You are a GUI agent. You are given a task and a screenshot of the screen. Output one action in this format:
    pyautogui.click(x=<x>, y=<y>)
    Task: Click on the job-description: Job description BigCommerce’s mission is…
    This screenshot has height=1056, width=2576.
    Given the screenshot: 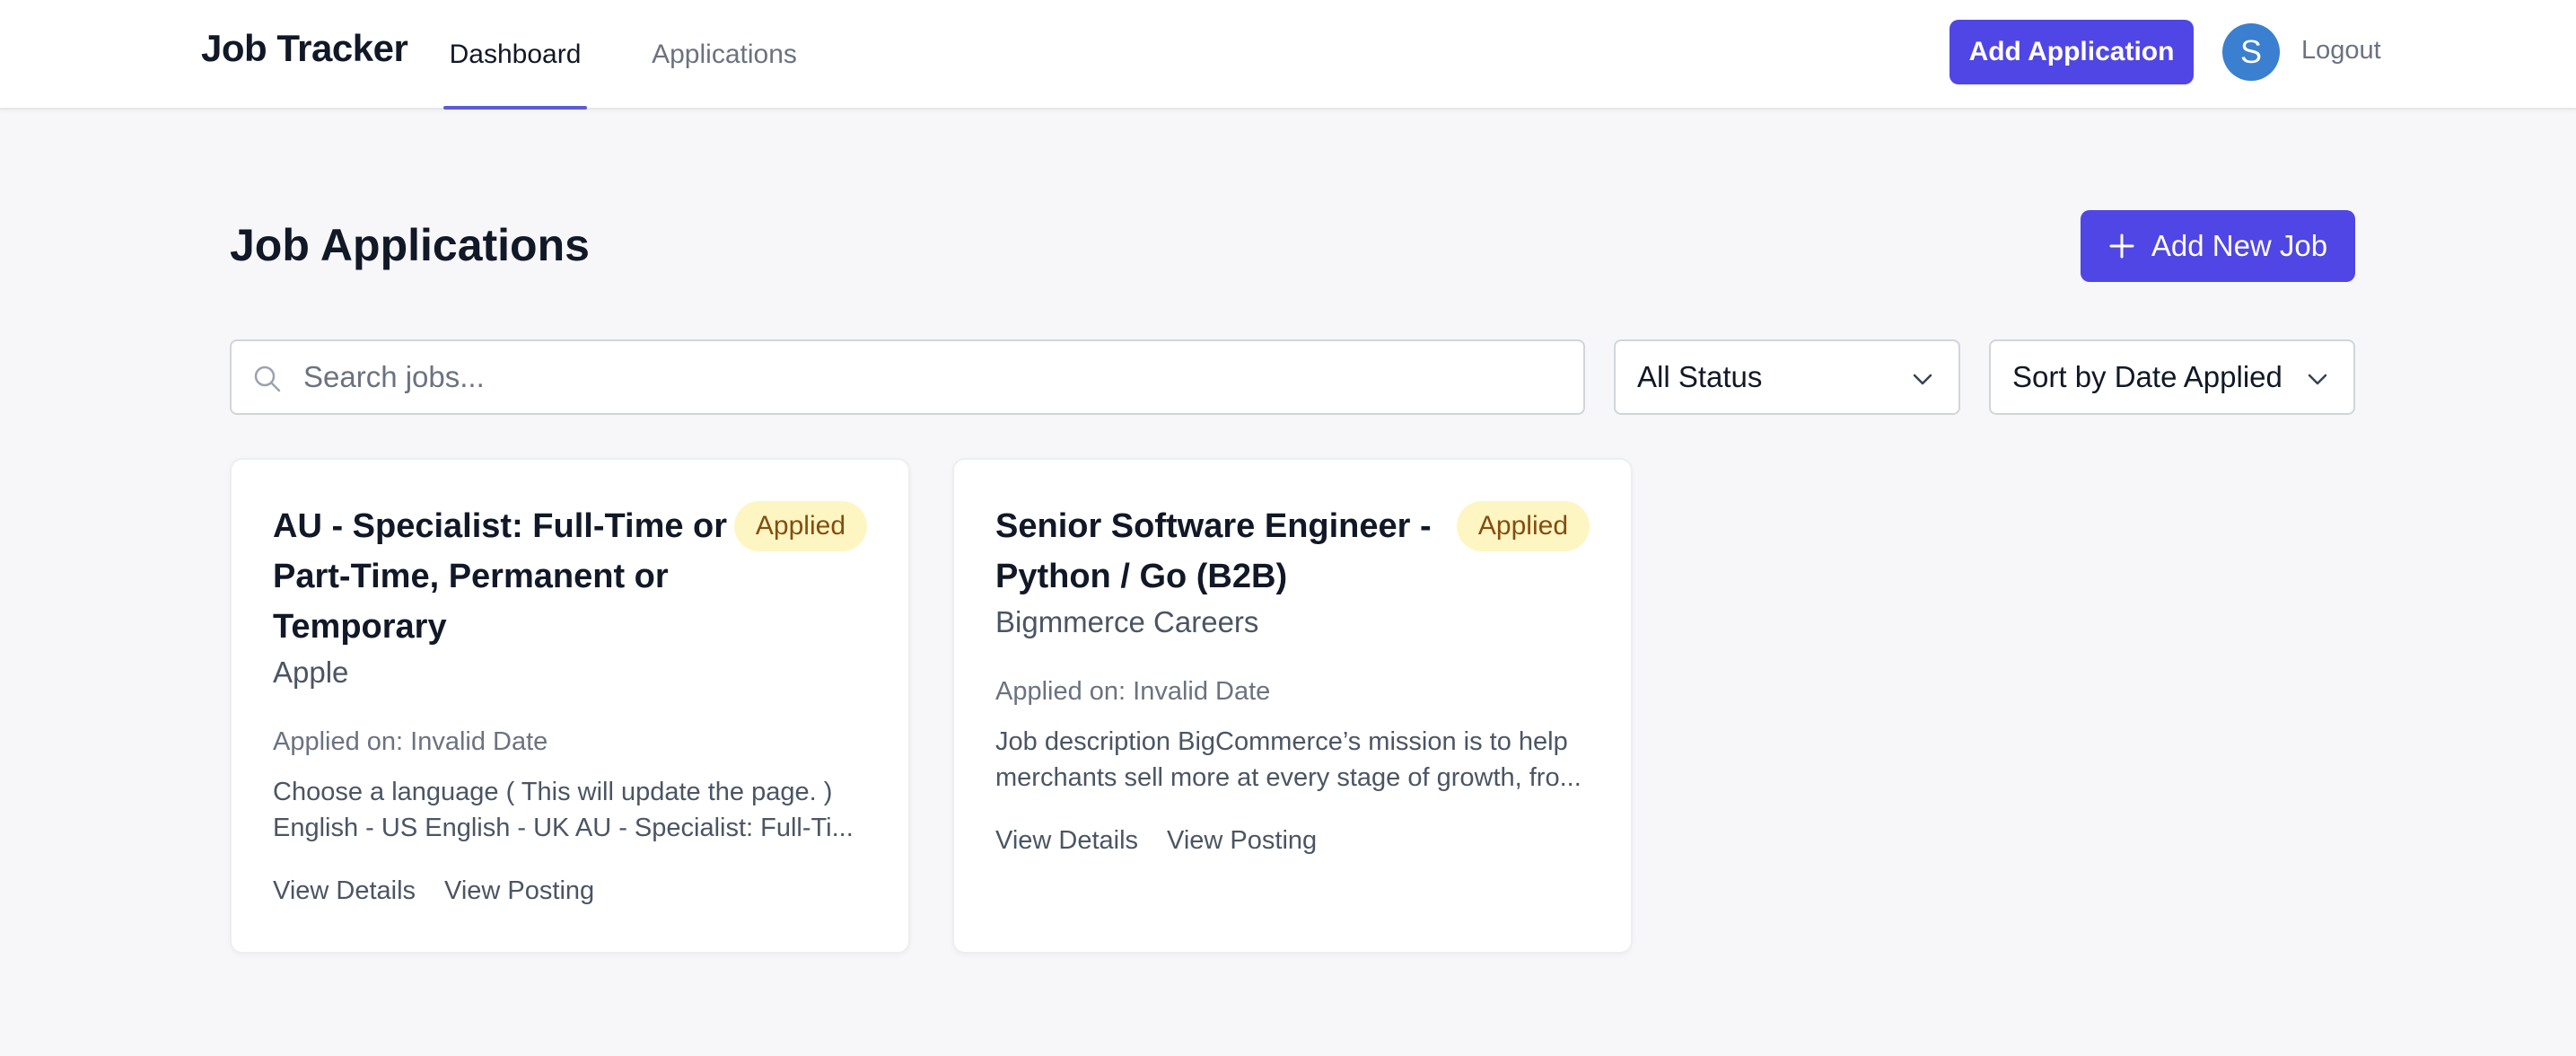 What is the action you would take?
    pyautogui.click(x=1291, y=760)
    